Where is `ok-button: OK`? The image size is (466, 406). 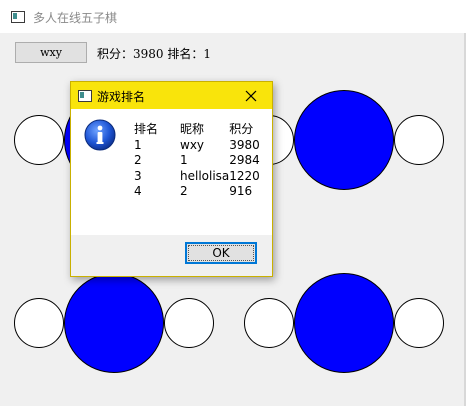 ok-button: OK is located at coordinates (221, 253).